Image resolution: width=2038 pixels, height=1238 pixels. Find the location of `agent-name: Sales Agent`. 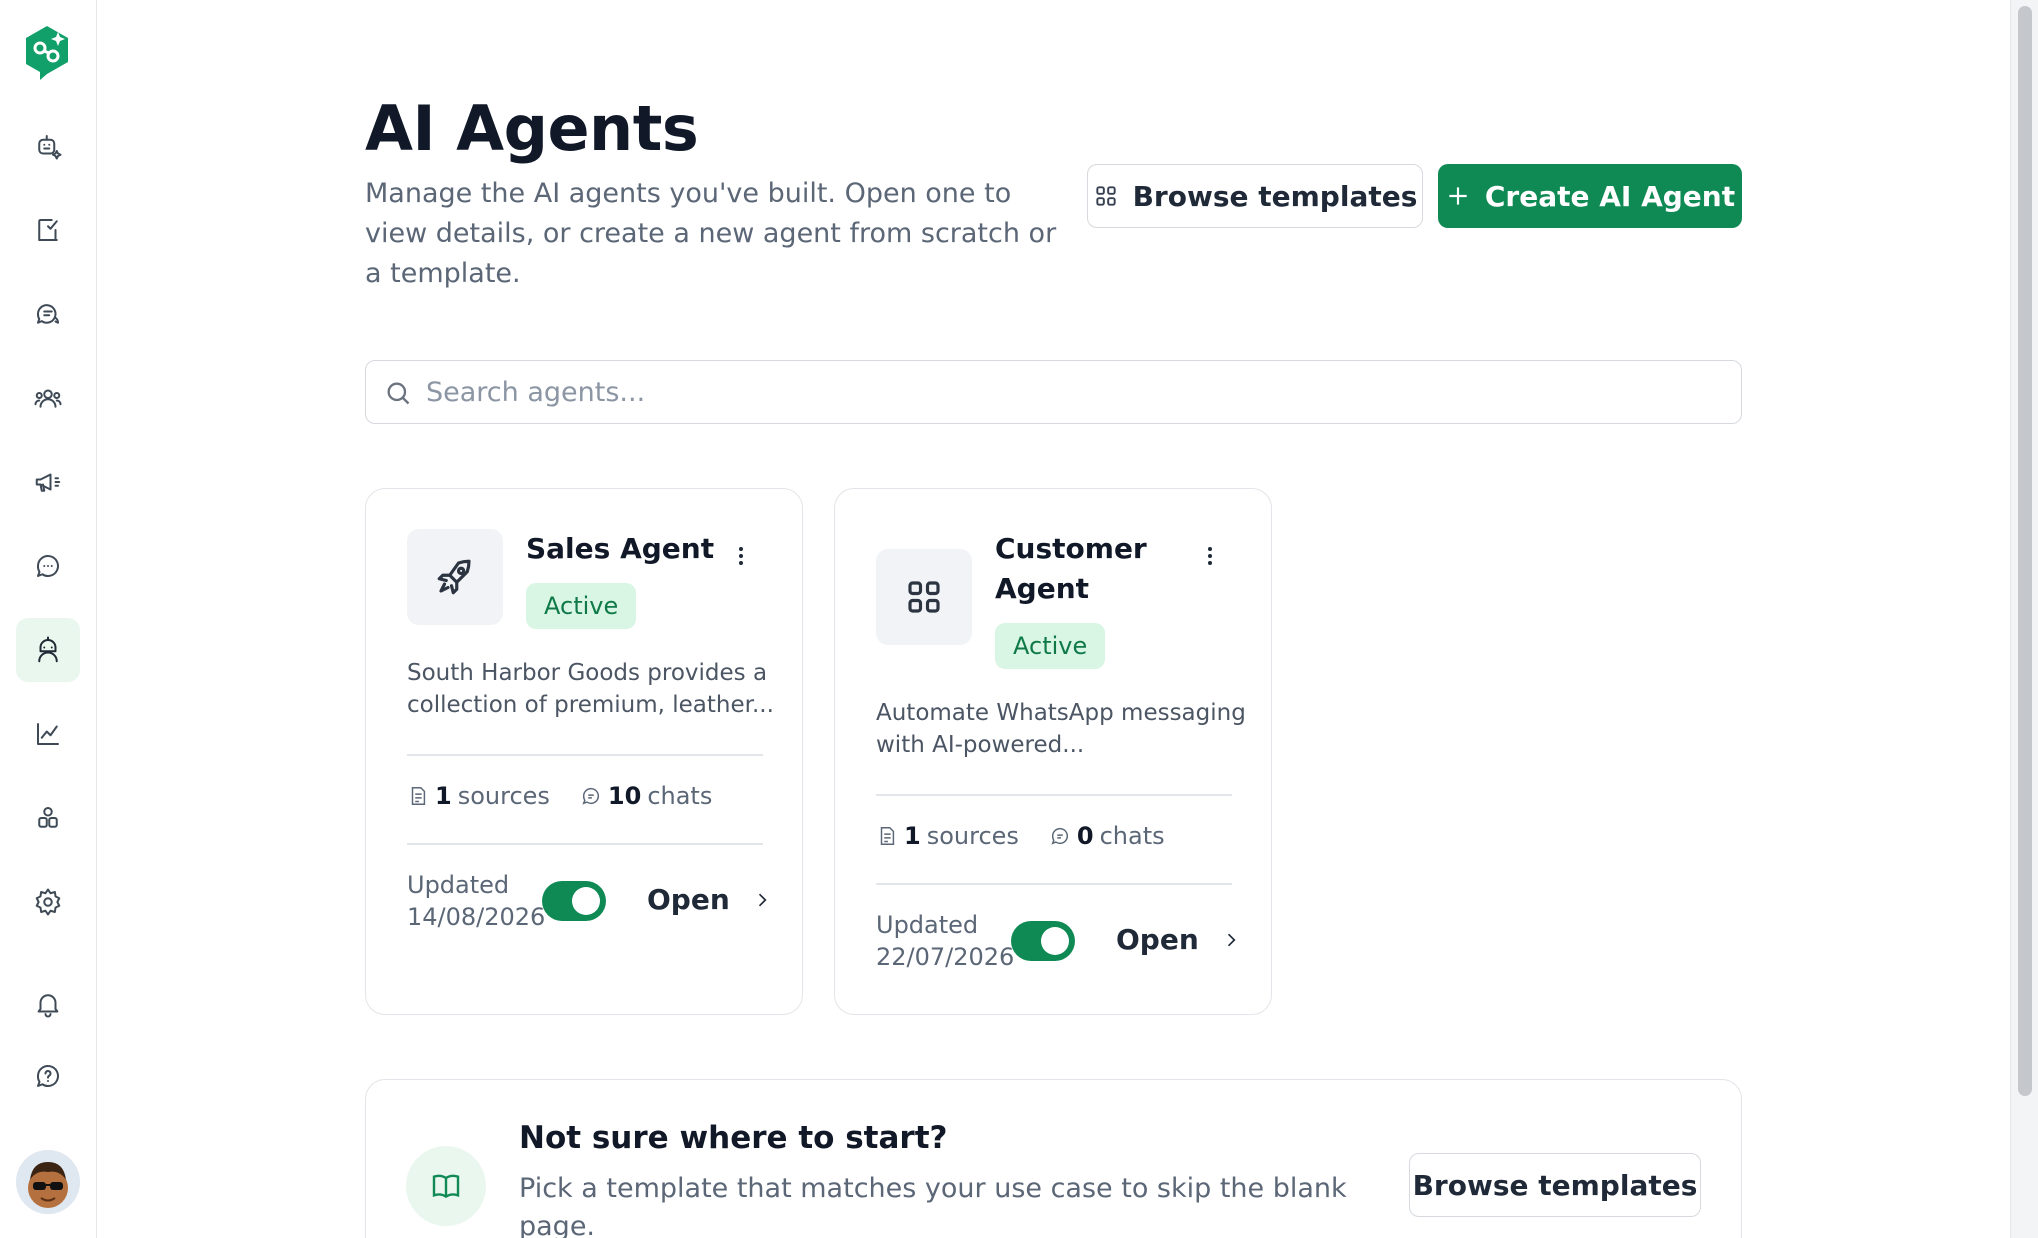

agent-name: Sales Agent is located at coordinates (620, 548).